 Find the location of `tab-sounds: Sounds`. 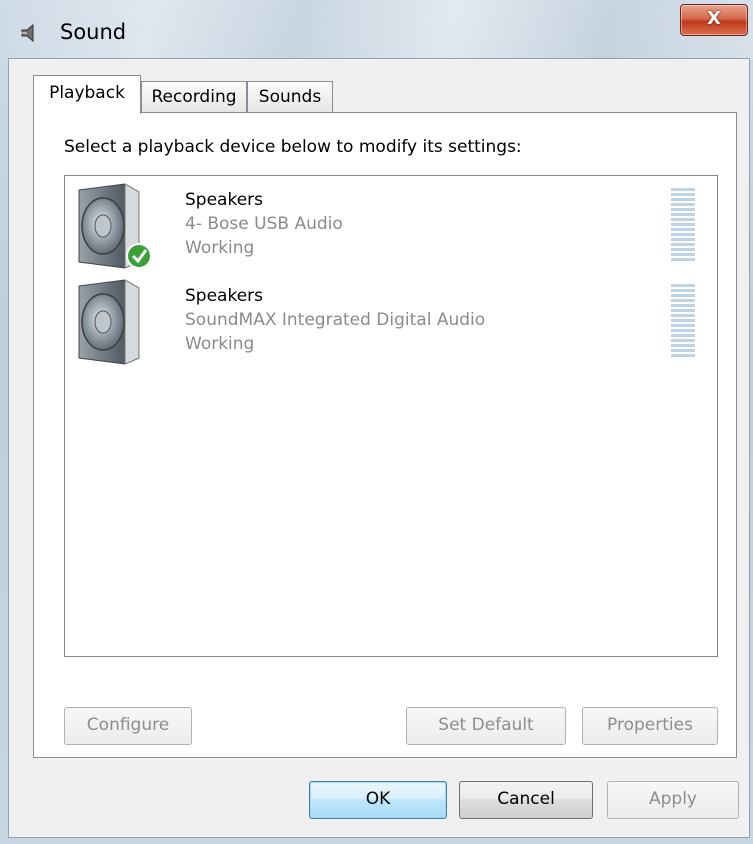

tab-sounds: Sounds is located at coordinates (290, 96).